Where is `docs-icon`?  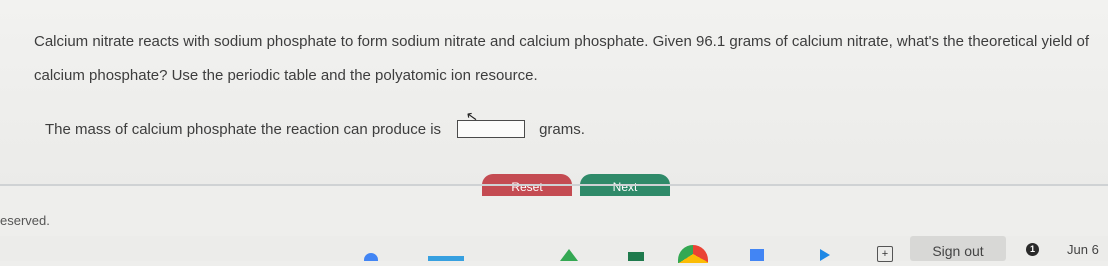
docs-icon is located at coordinates (757, 255).